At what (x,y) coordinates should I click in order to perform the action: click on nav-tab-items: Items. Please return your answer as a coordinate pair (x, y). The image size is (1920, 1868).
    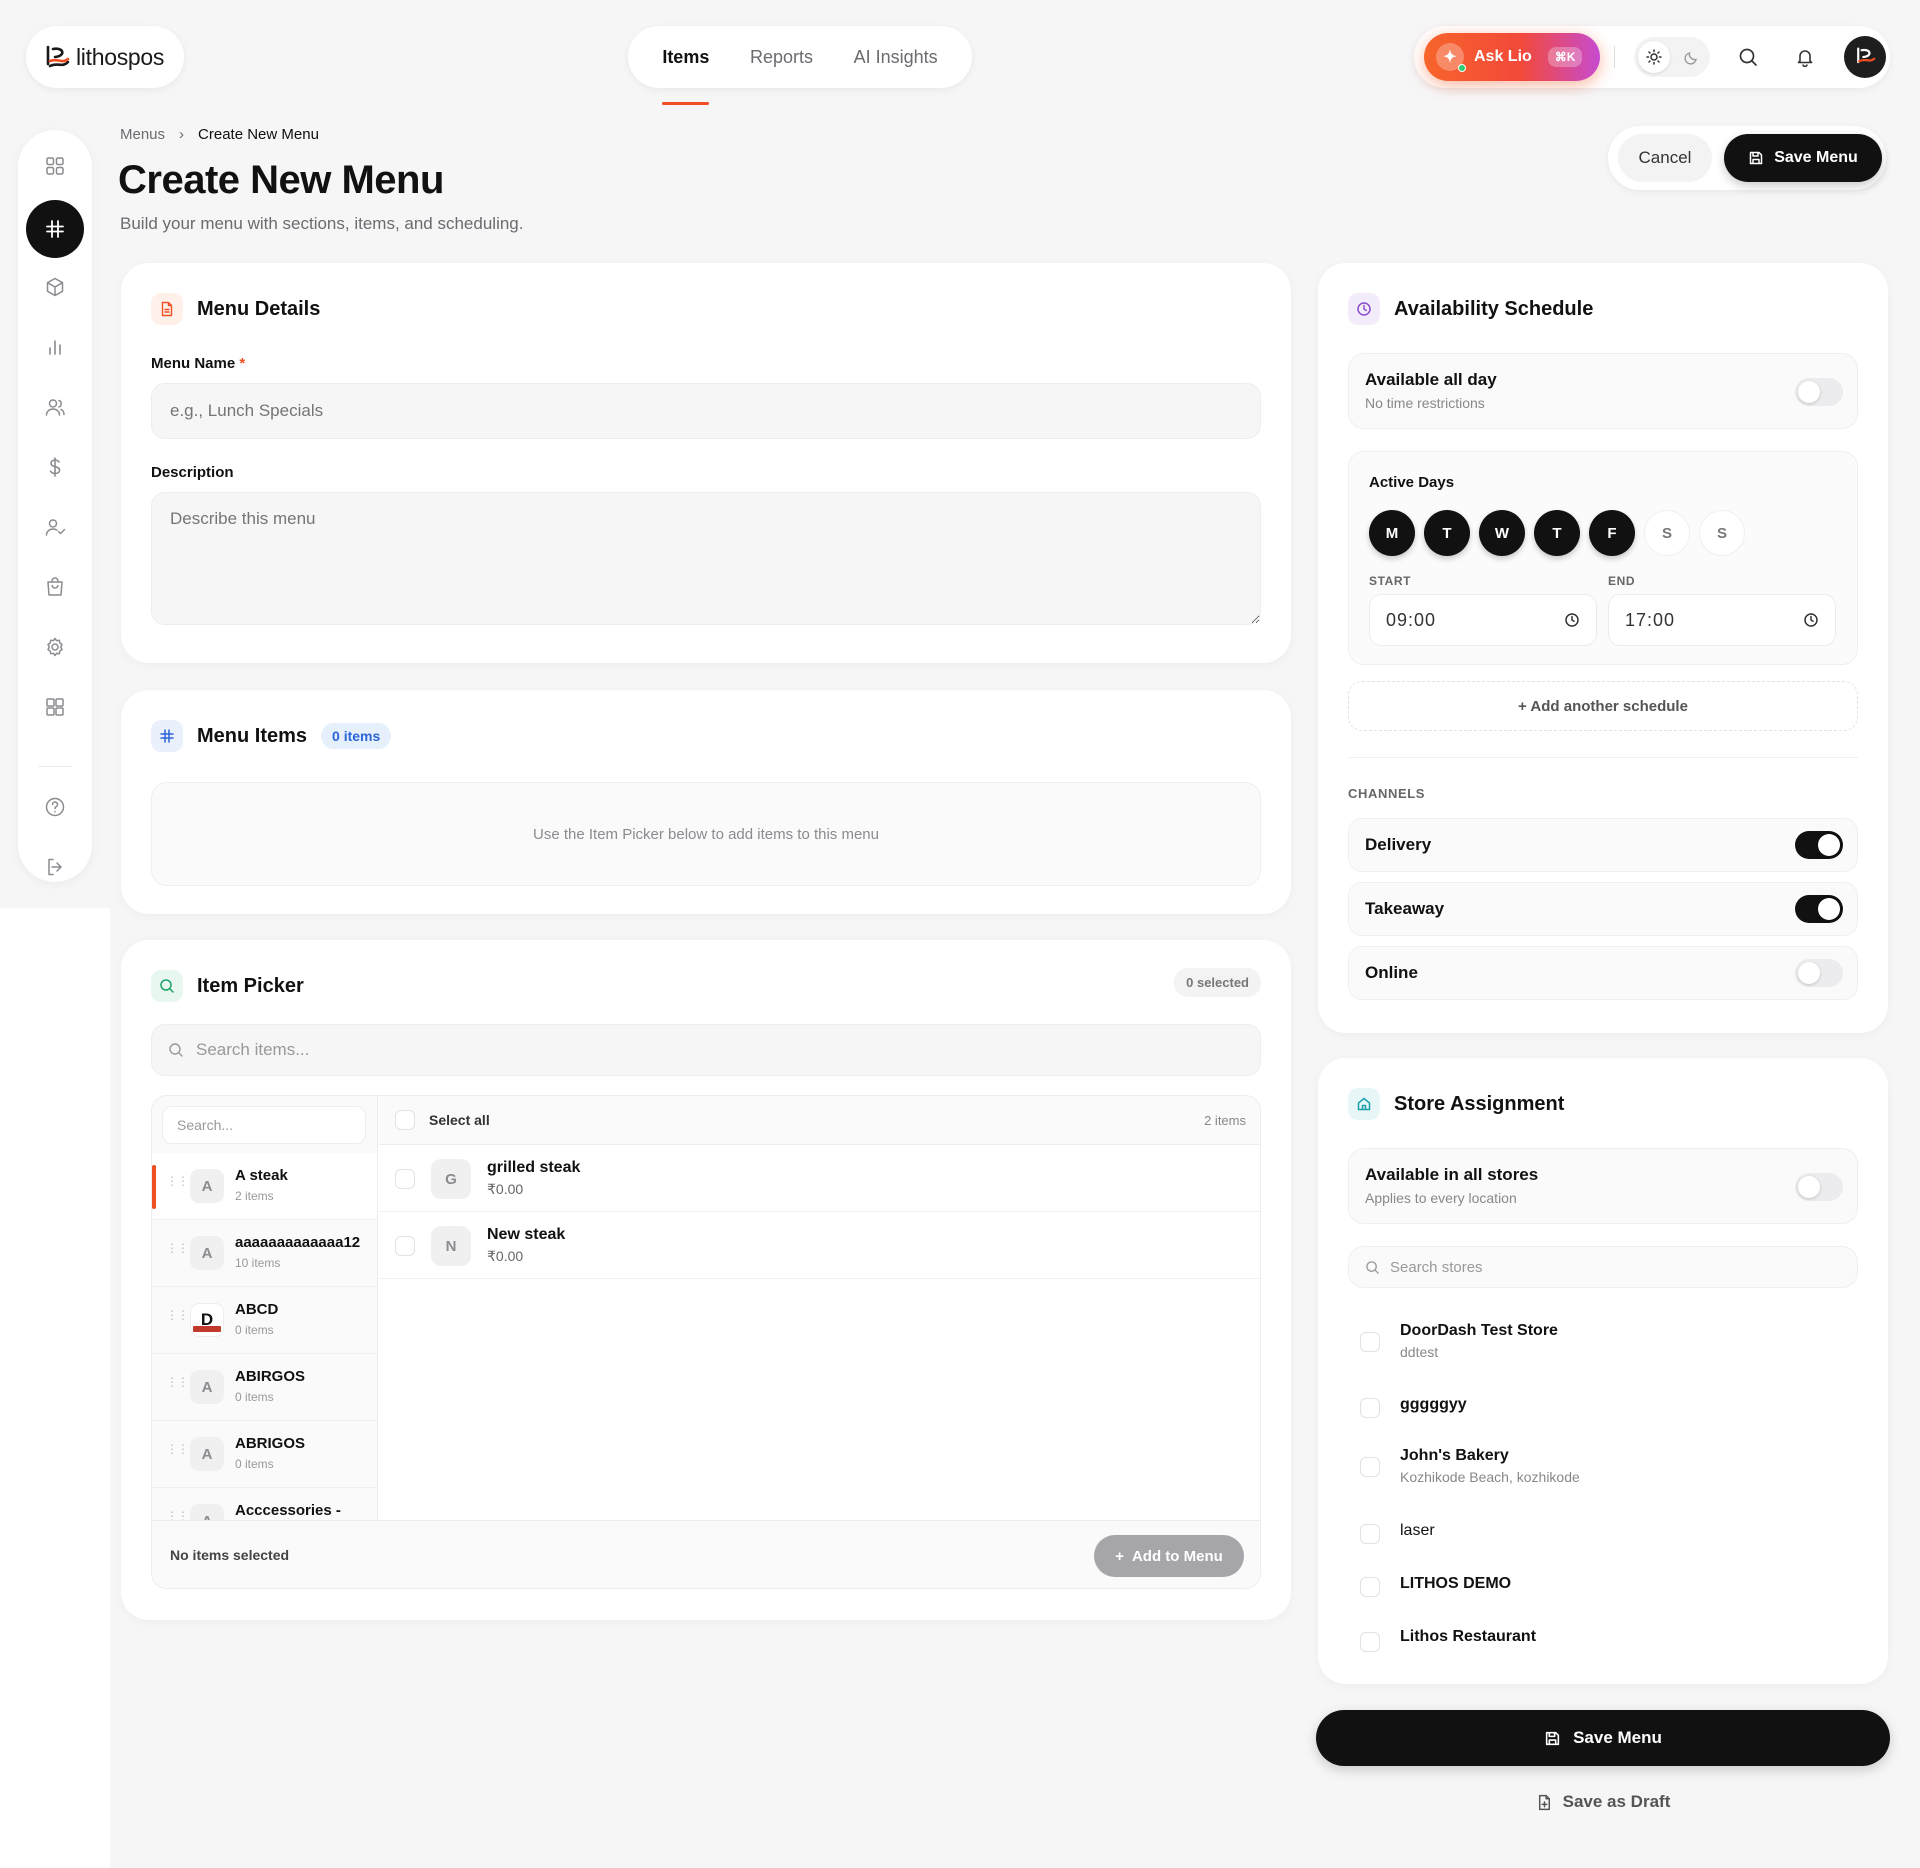
    Looking at the image, I should click on (686, 73).